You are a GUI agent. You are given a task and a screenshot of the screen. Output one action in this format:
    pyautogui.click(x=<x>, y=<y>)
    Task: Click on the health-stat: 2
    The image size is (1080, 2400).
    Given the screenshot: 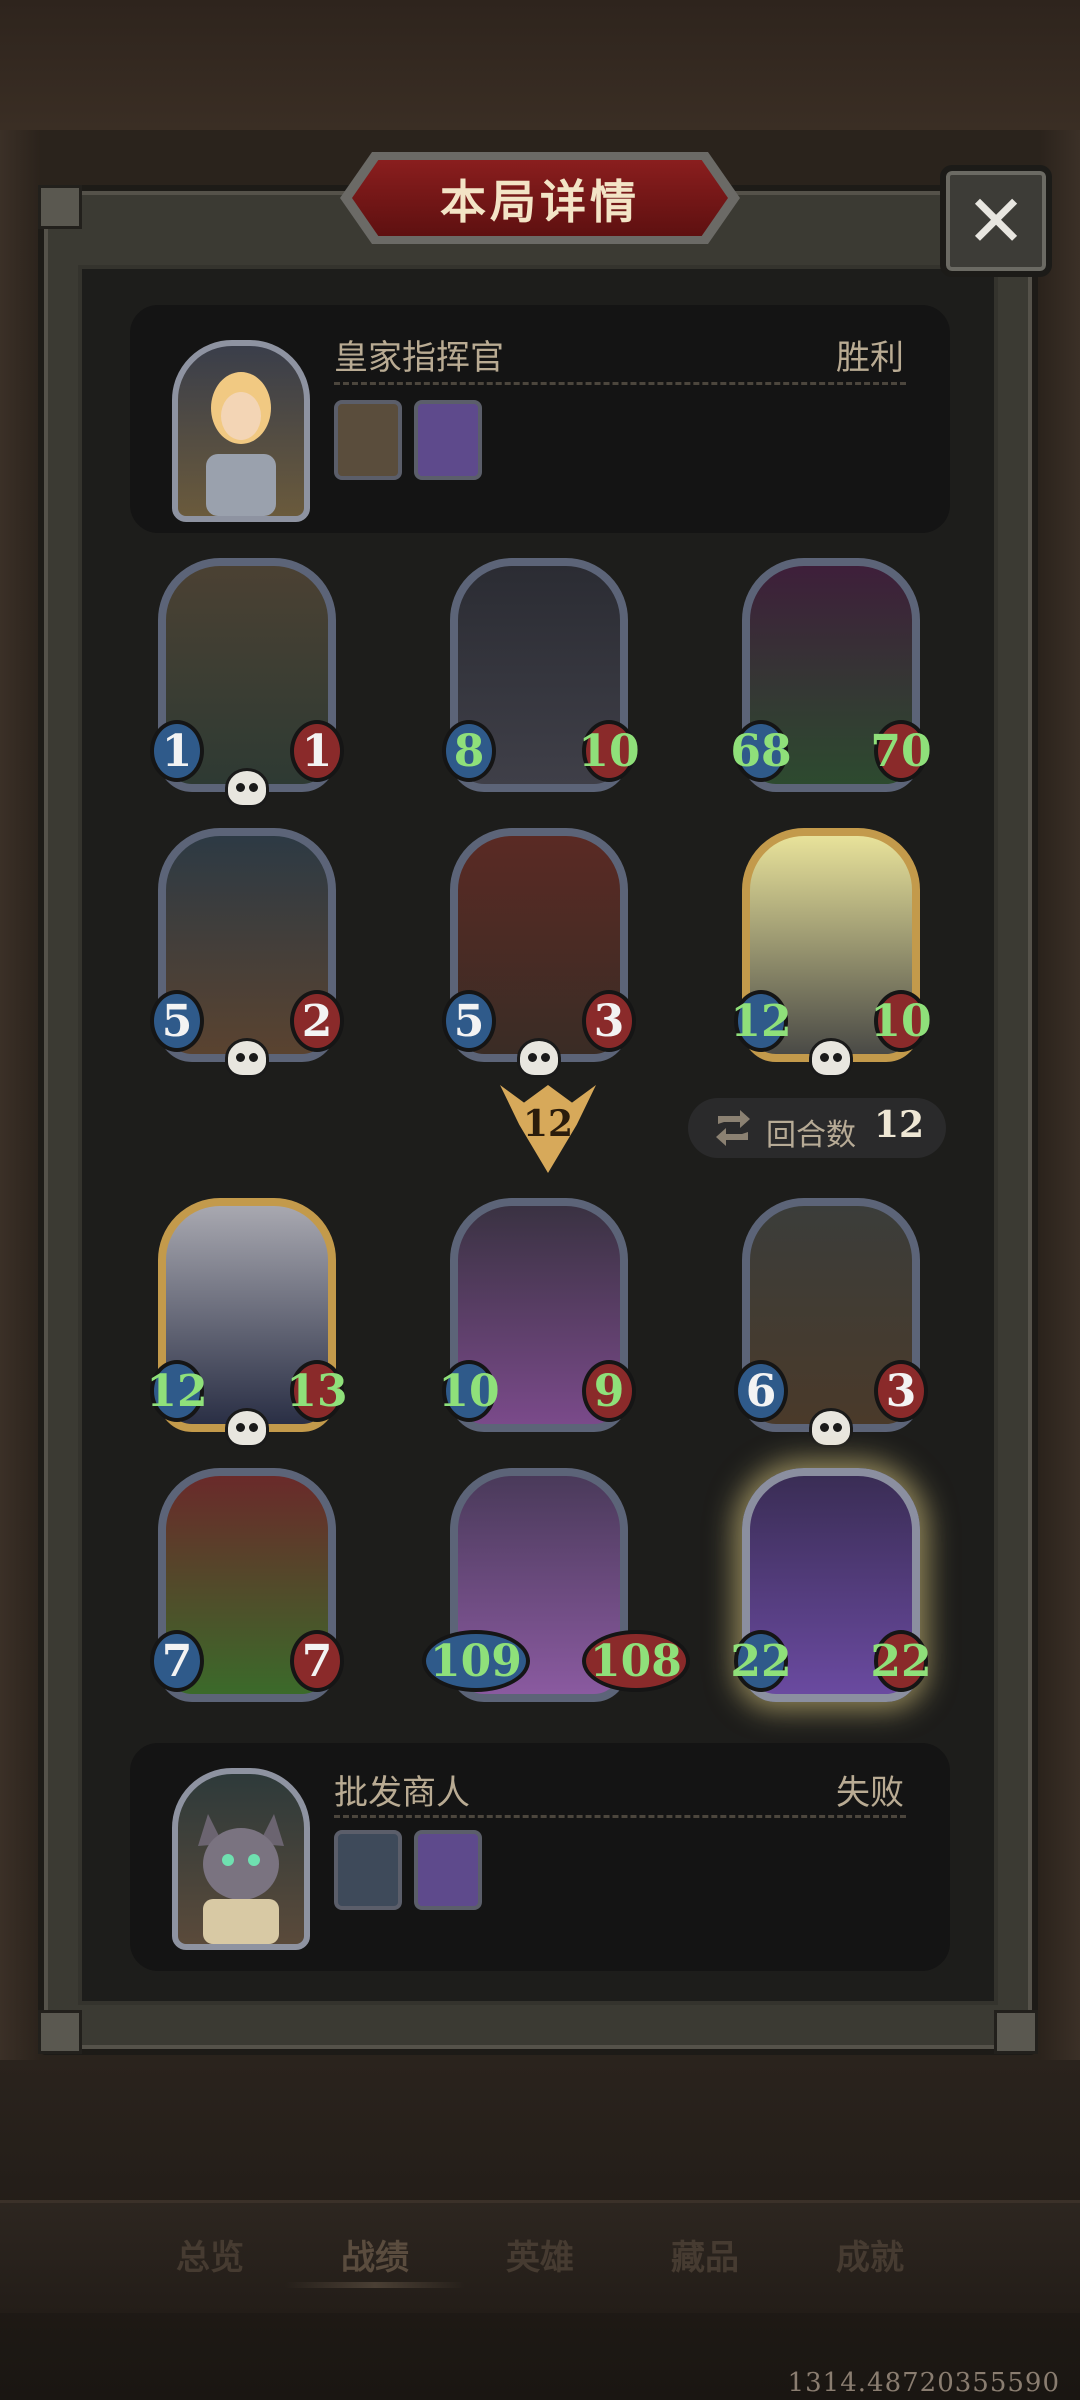 What is the action you would take?
    pyautogui.click(x=317, y=1021)
    